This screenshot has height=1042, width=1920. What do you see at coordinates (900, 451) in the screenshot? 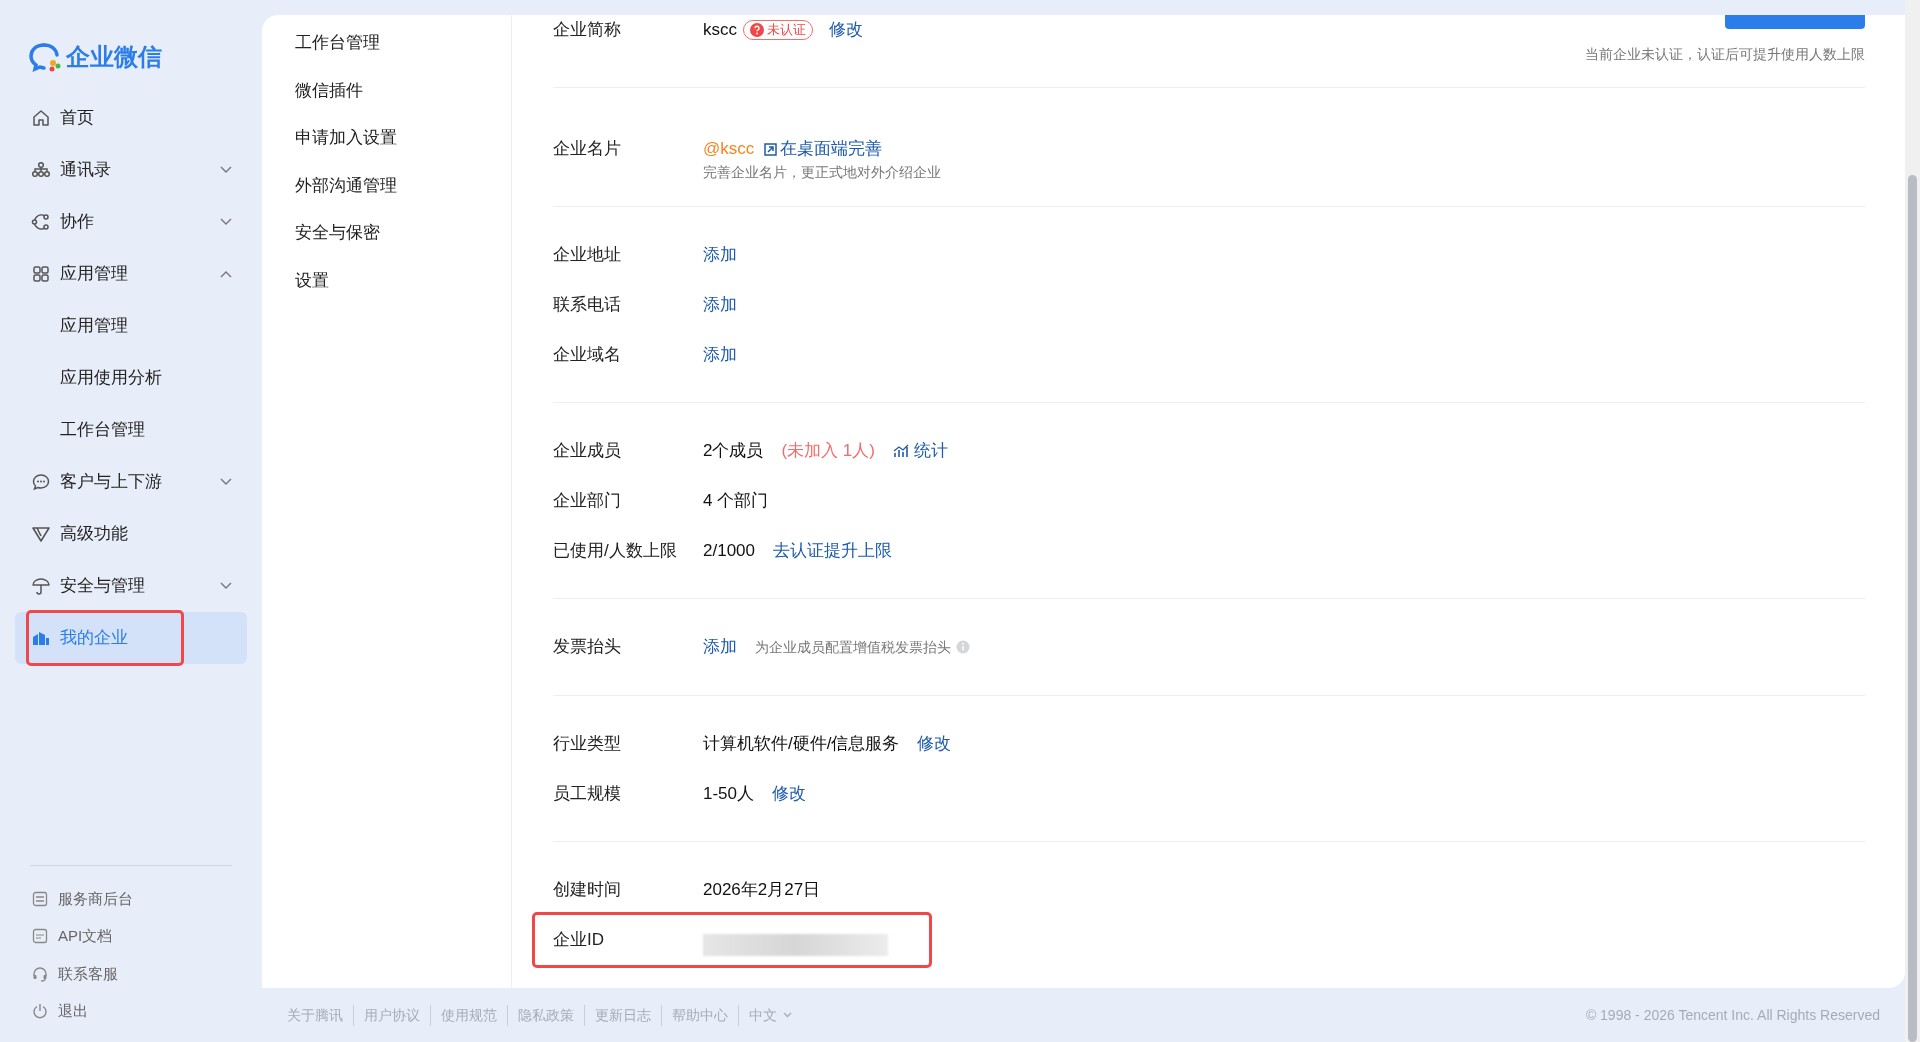
I see `chart-icon` at bounding box center [900, 451].